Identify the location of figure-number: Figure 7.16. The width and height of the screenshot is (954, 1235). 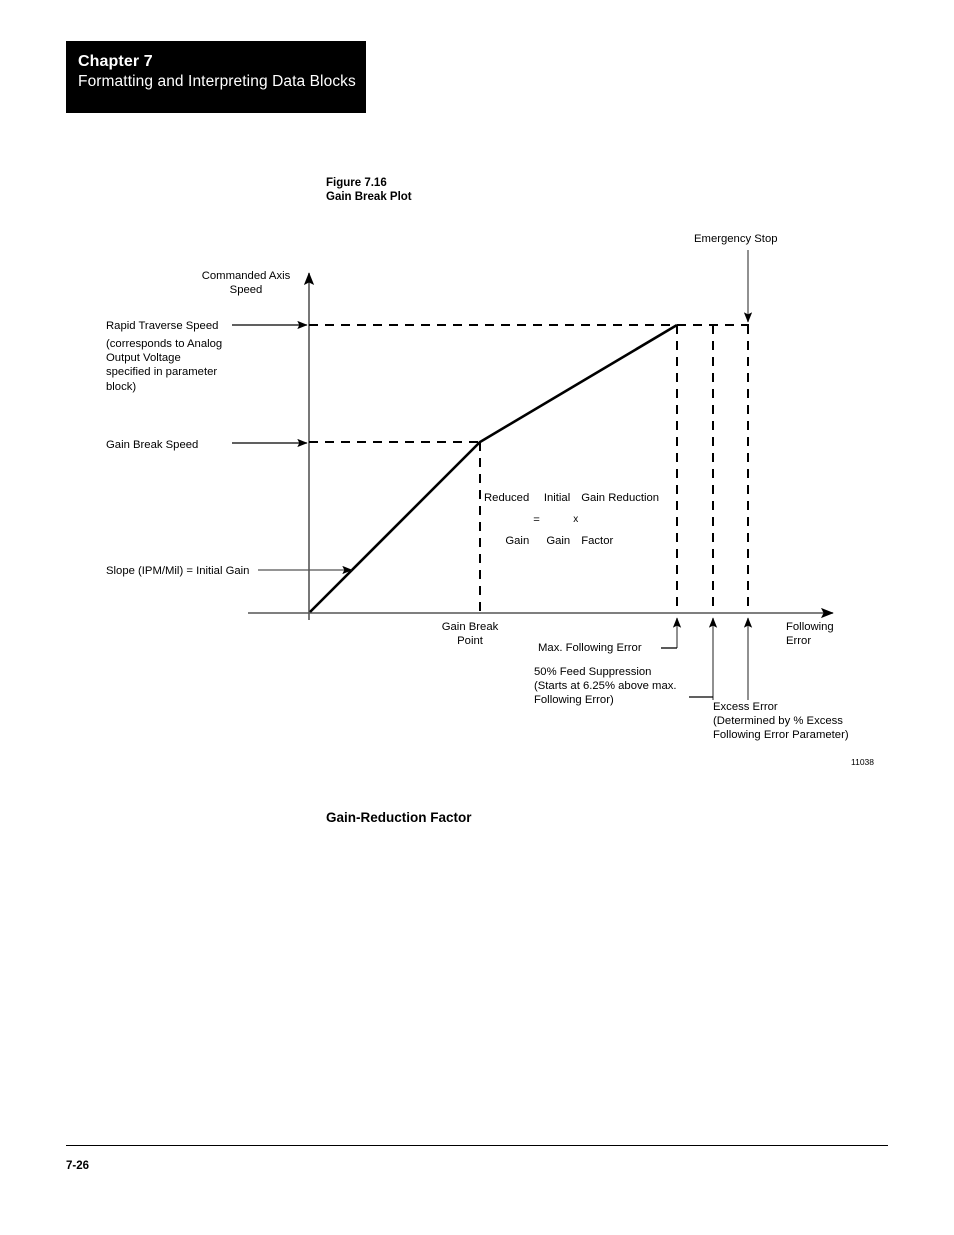
(356, 183).